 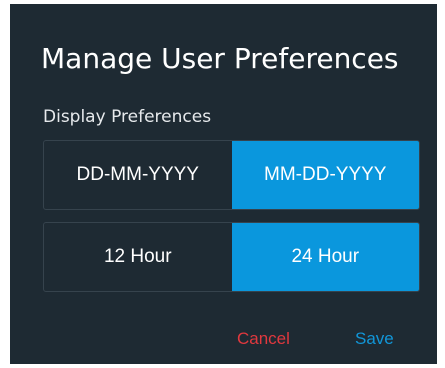 I want to click on dialog-title: Manage User Preferences, so click(x=220, y=58).